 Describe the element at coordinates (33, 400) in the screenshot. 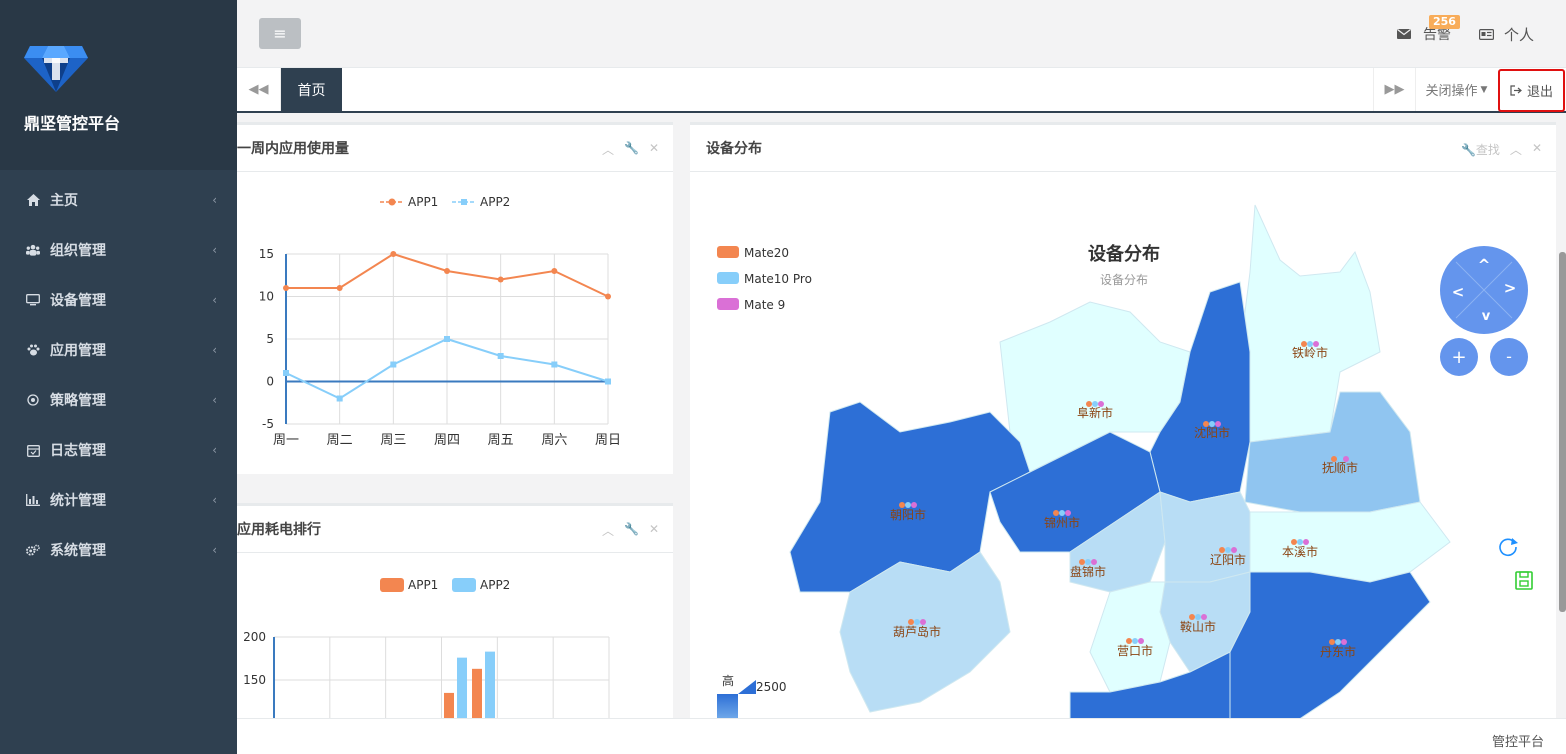

I see `target-icon` at that location.